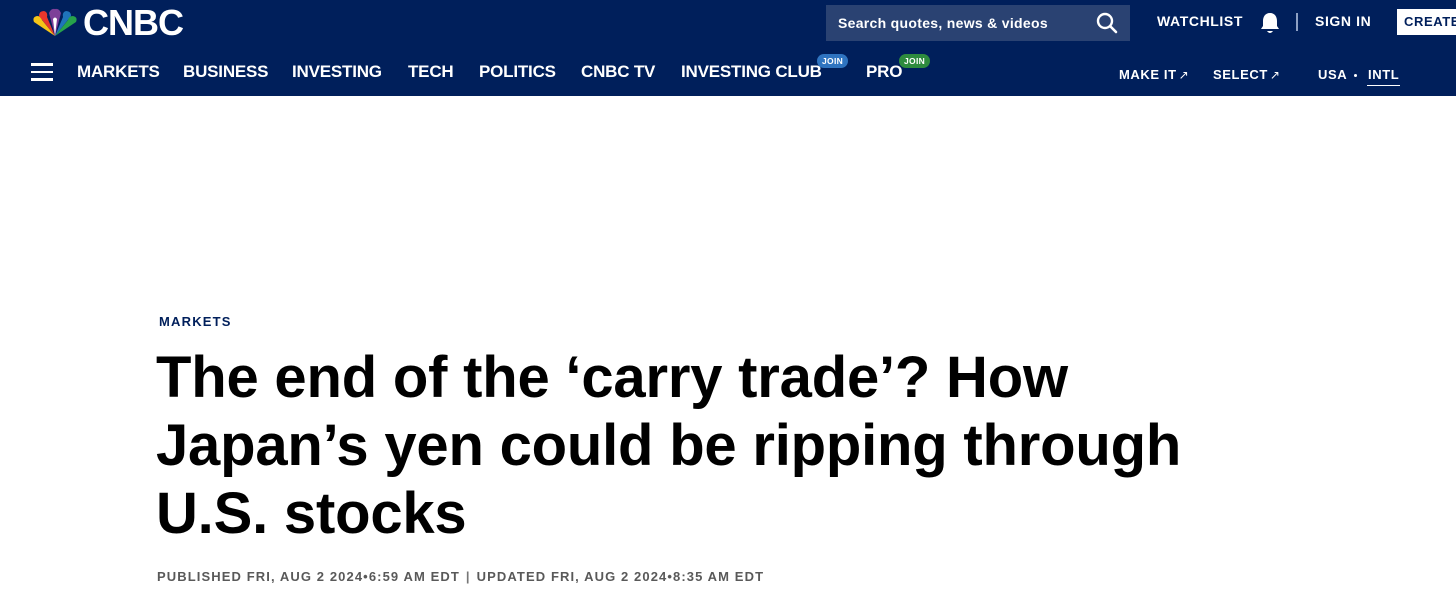 The width and height of the screenshot is (1456, 592). I want to click on brand-wordmark: CNBC, so click(133, 22).